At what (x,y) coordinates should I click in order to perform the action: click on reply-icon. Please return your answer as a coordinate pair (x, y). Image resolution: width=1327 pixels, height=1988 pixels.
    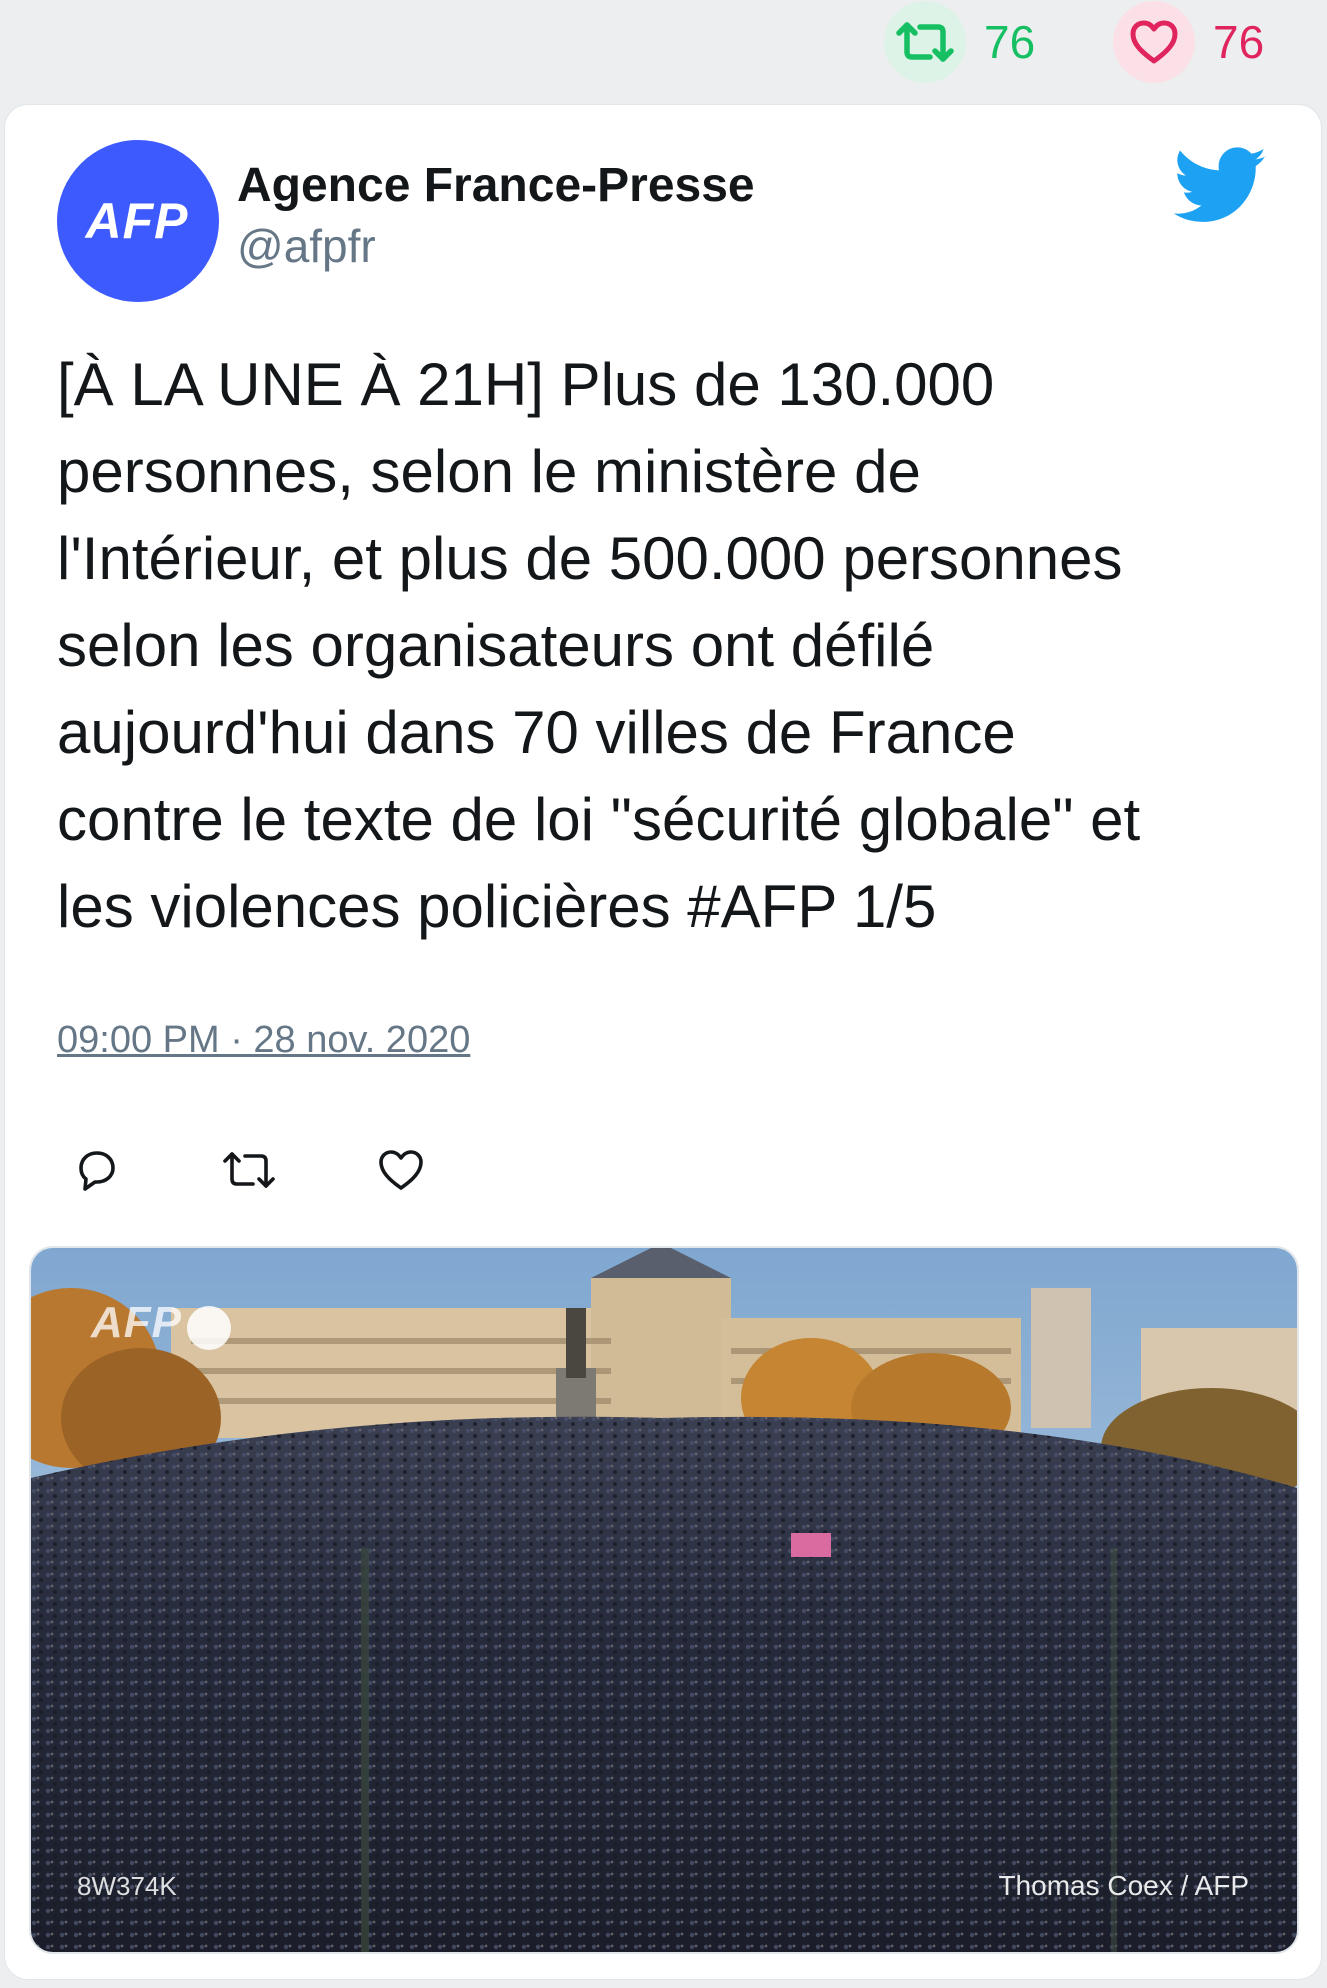
    Looking at the image, I should click on (97, 1171).